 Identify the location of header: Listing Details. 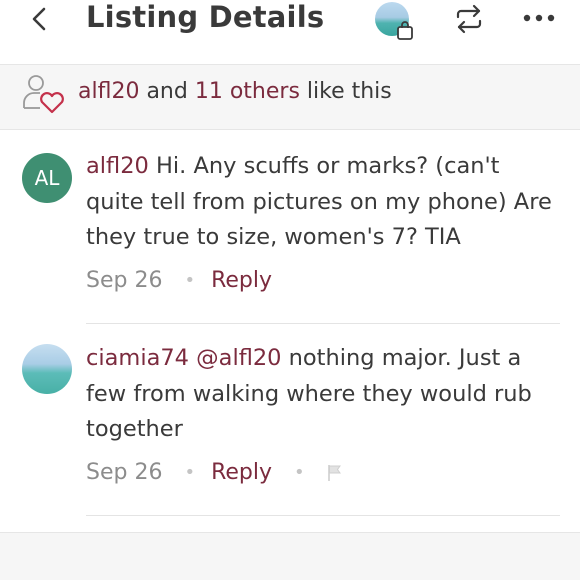
(290, 21).